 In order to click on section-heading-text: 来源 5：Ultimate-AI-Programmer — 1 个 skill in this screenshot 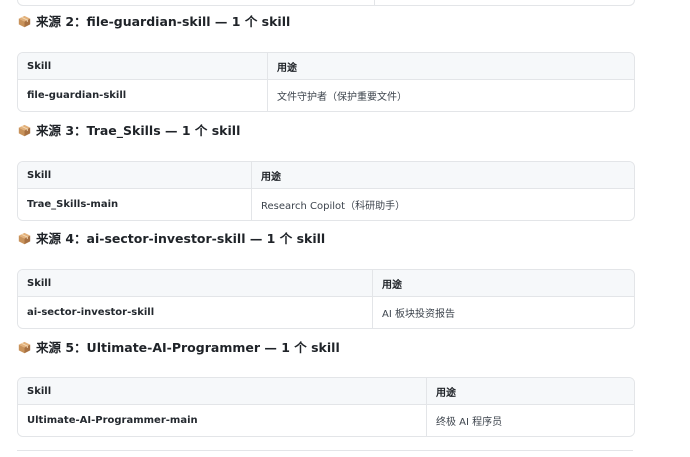, I will do `click(188, 347)`.